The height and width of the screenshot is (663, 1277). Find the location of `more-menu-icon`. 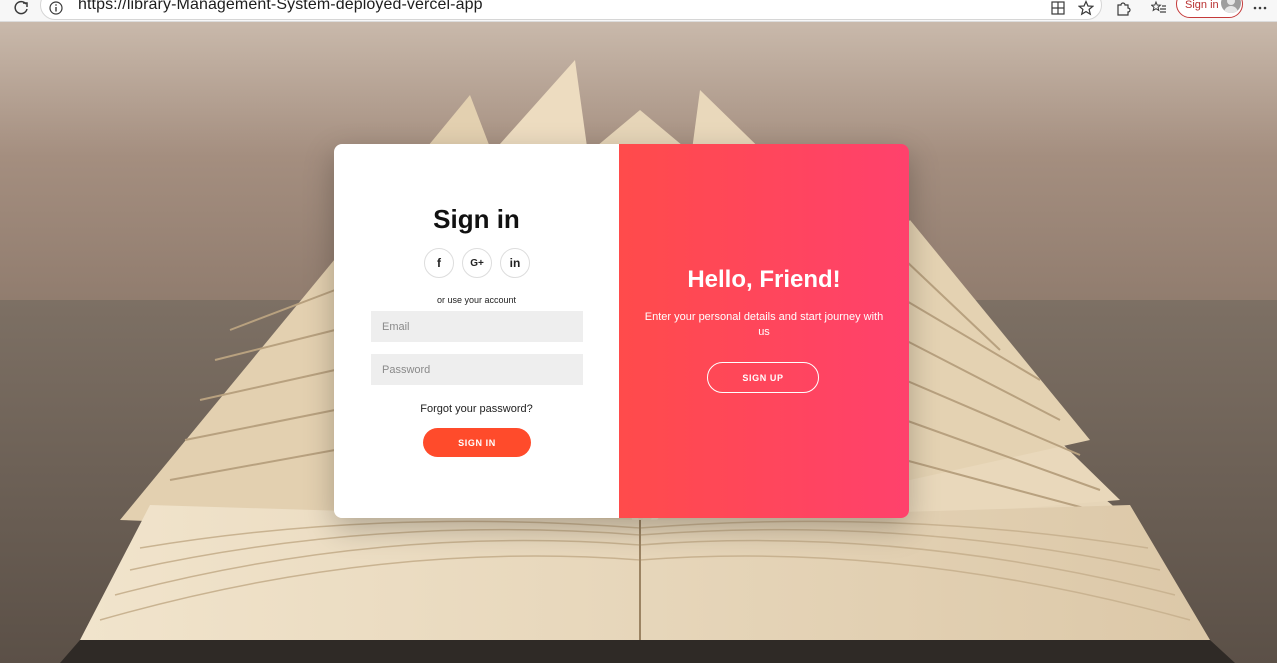

more-menu-icon is located at coordinates (1260, 8).